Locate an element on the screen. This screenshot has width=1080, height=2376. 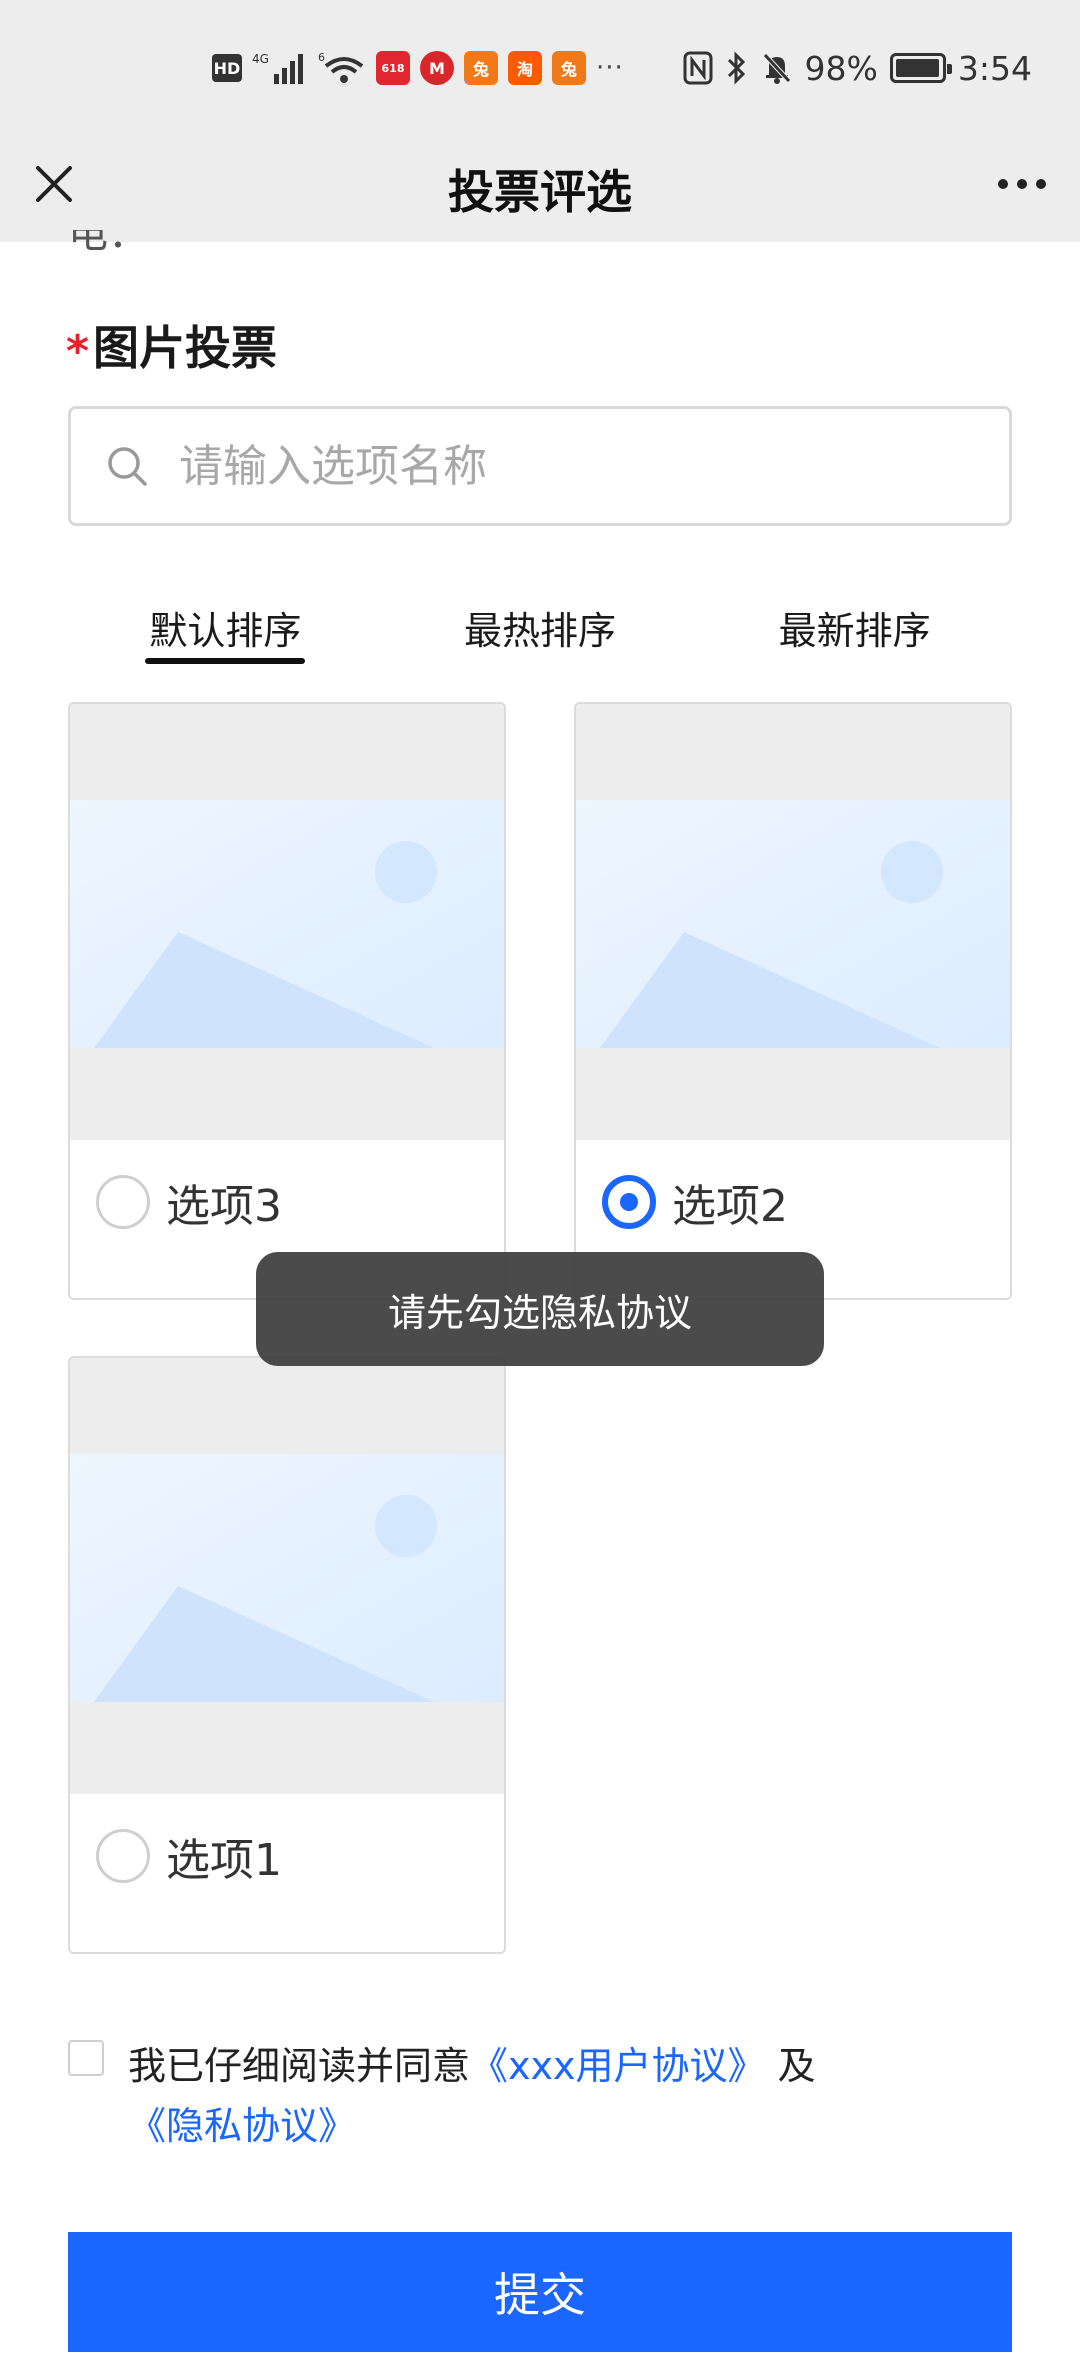
more-button is located at coordinates (1022, 184).